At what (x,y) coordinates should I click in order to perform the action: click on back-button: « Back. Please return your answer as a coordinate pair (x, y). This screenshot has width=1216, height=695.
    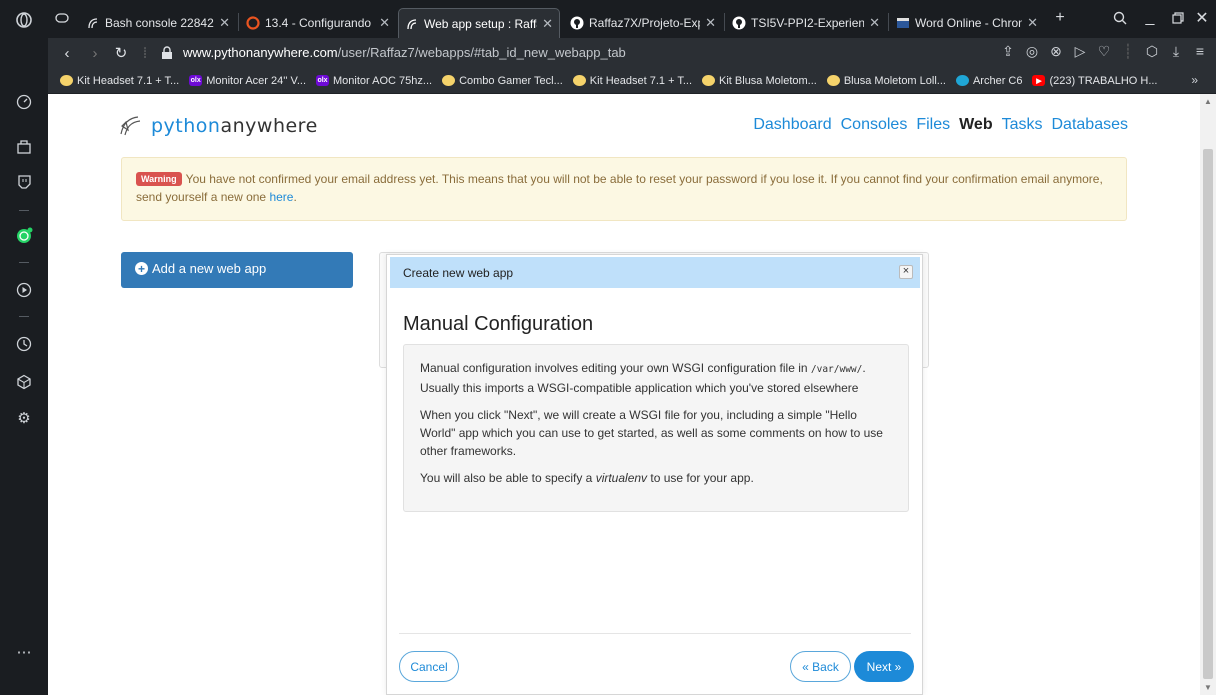
    Looking at the image, I should click on (820, 666).